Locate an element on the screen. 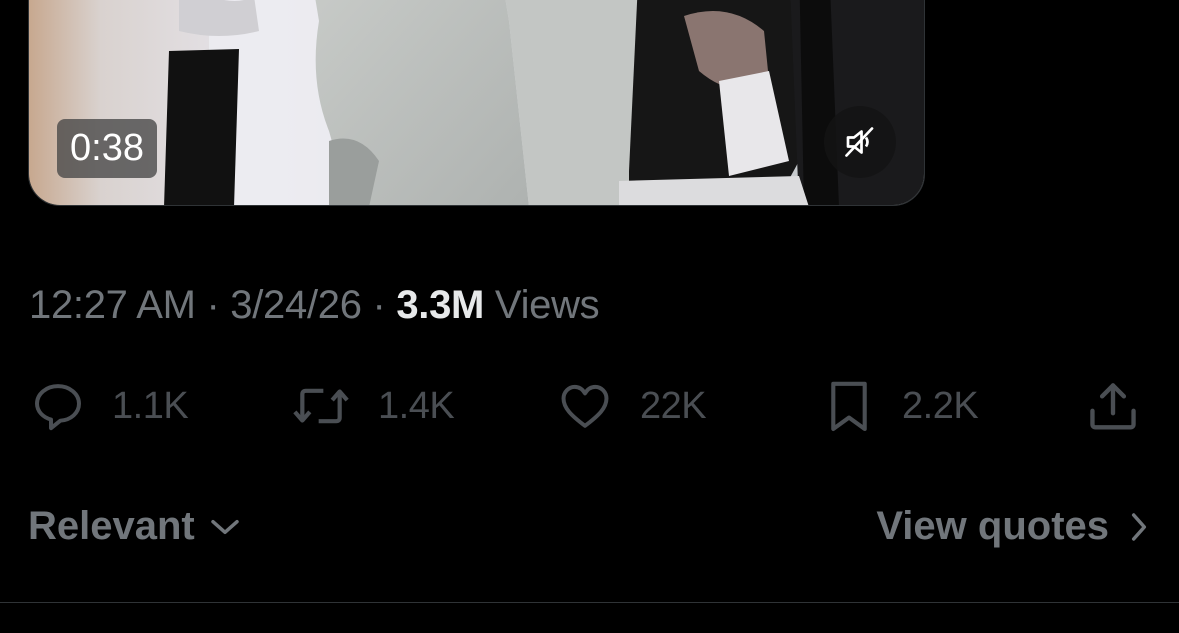  views-label: Views is located at coordinates (547, 305).